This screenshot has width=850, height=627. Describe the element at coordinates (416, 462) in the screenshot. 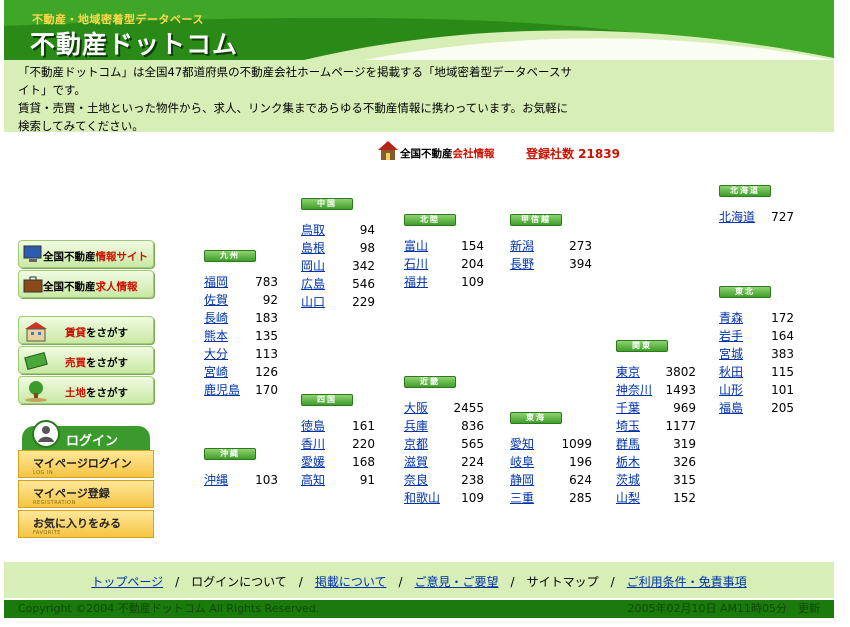

I see `prefecture-link: 滋賀` at that location.